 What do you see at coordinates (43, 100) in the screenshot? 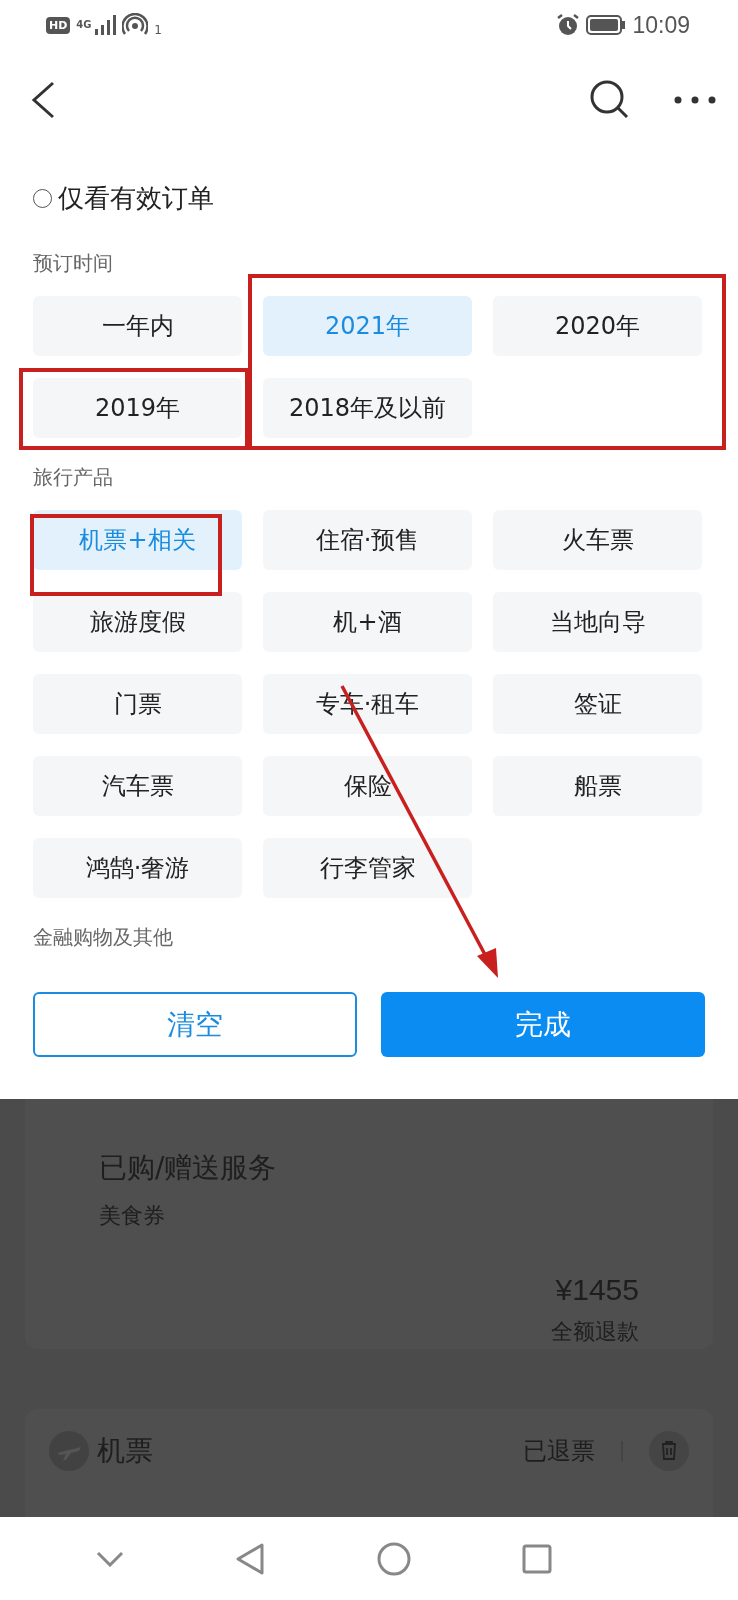
I see `back-icon` at bounding box center [43, 100].